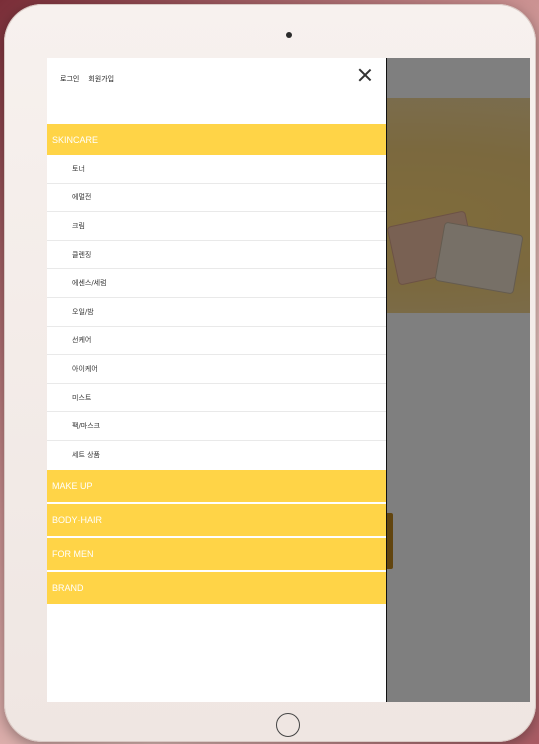 This screenshot has height=744, width=539. Describe the element at coordinates (216, 520) in the screenshot. I see `category-body-hair: BODY·HAIR` at that location.